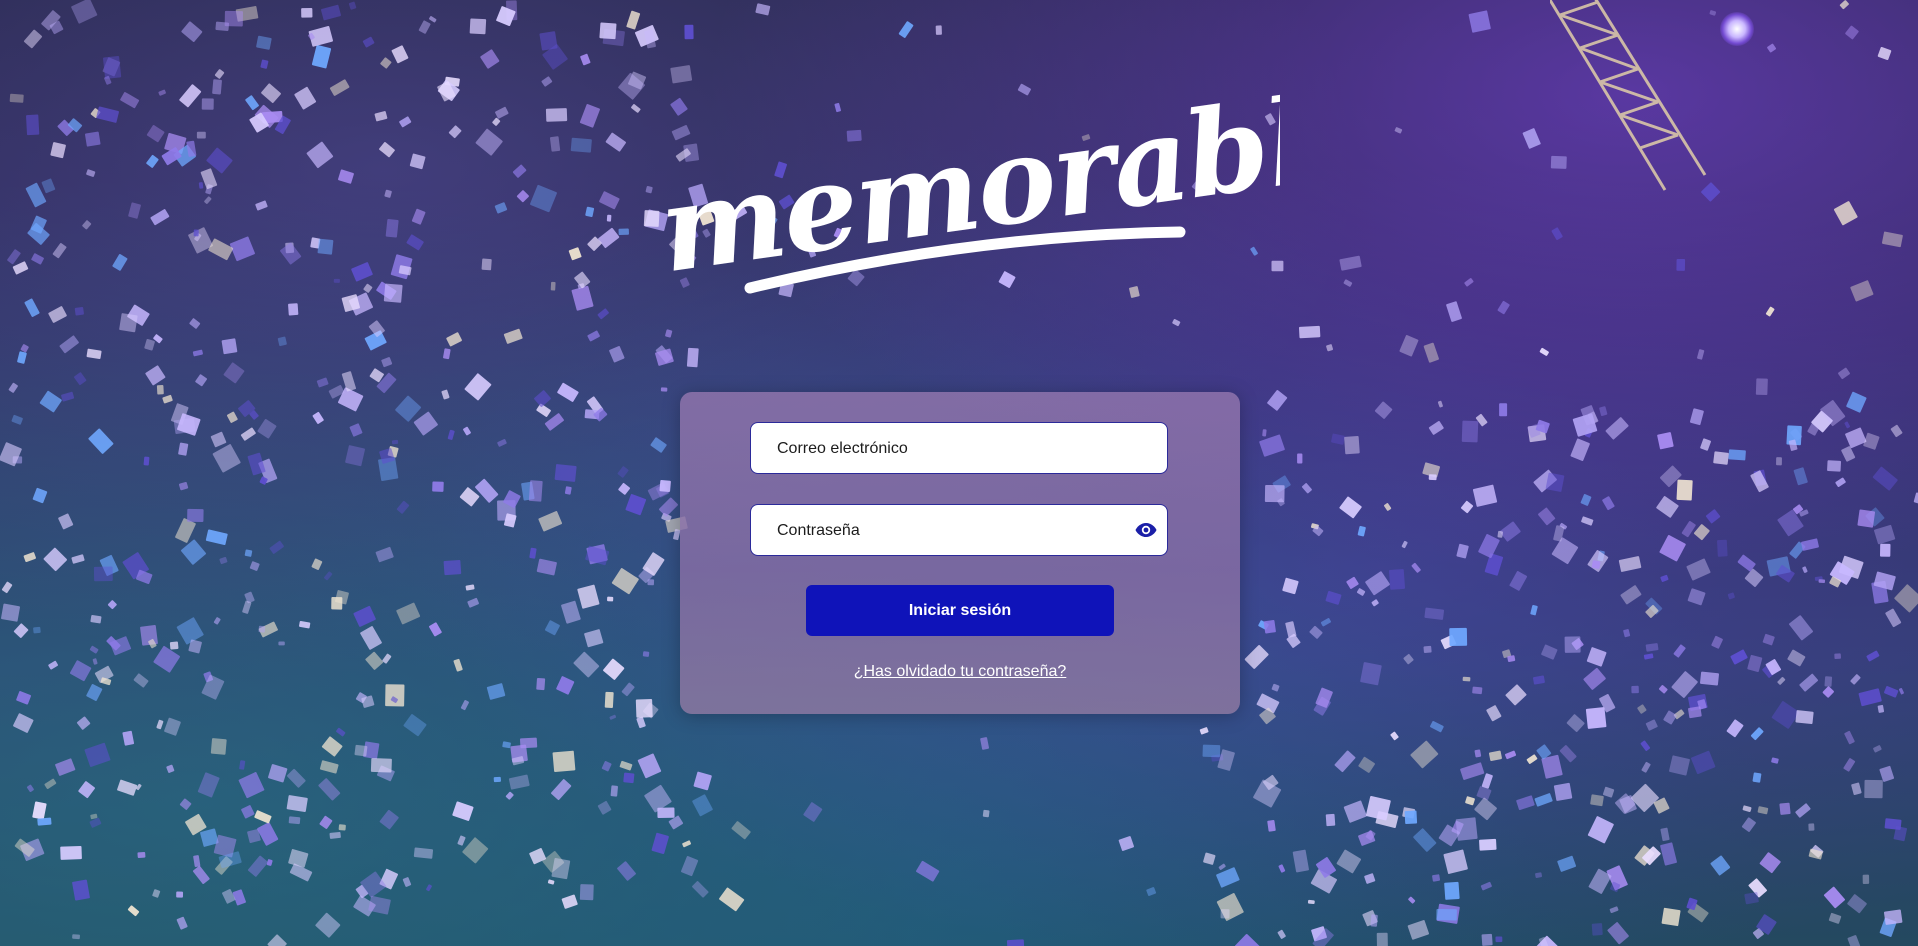 Image resolution: width=1918 pixels, height=946 pixels. I want to click on login-button: Iniciar sesión, so click(960, 610).